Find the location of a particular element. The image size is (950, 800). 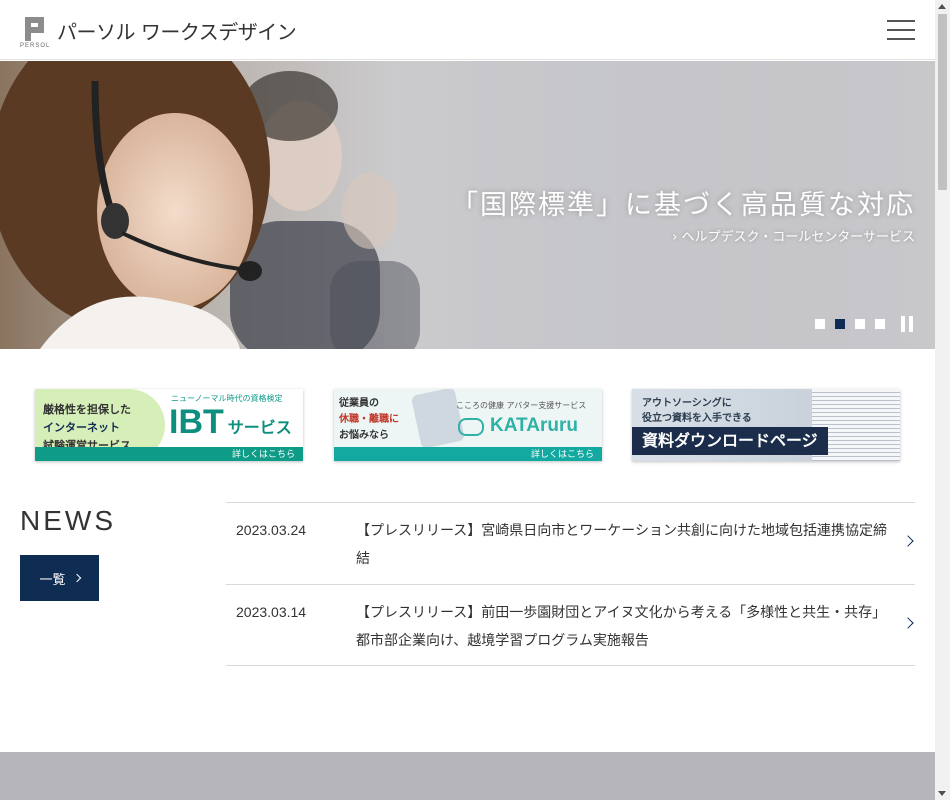

scroll-up-arrow-icon is located at coordinates (942, 6).